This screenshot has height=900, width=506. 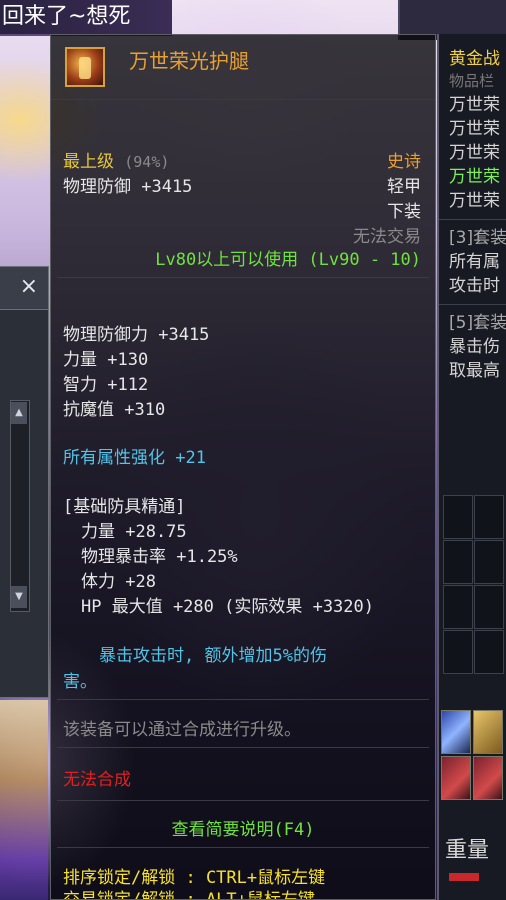 I want to click on mastery-stat: 力量 +28.75, so click(x=134, y=532).